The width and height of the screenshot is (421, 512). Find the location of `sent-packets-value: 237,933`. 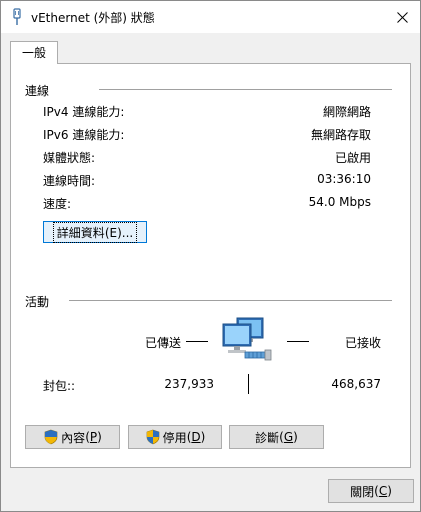

sent-packets-value: 237,933 is located at coordinates (189, 384).